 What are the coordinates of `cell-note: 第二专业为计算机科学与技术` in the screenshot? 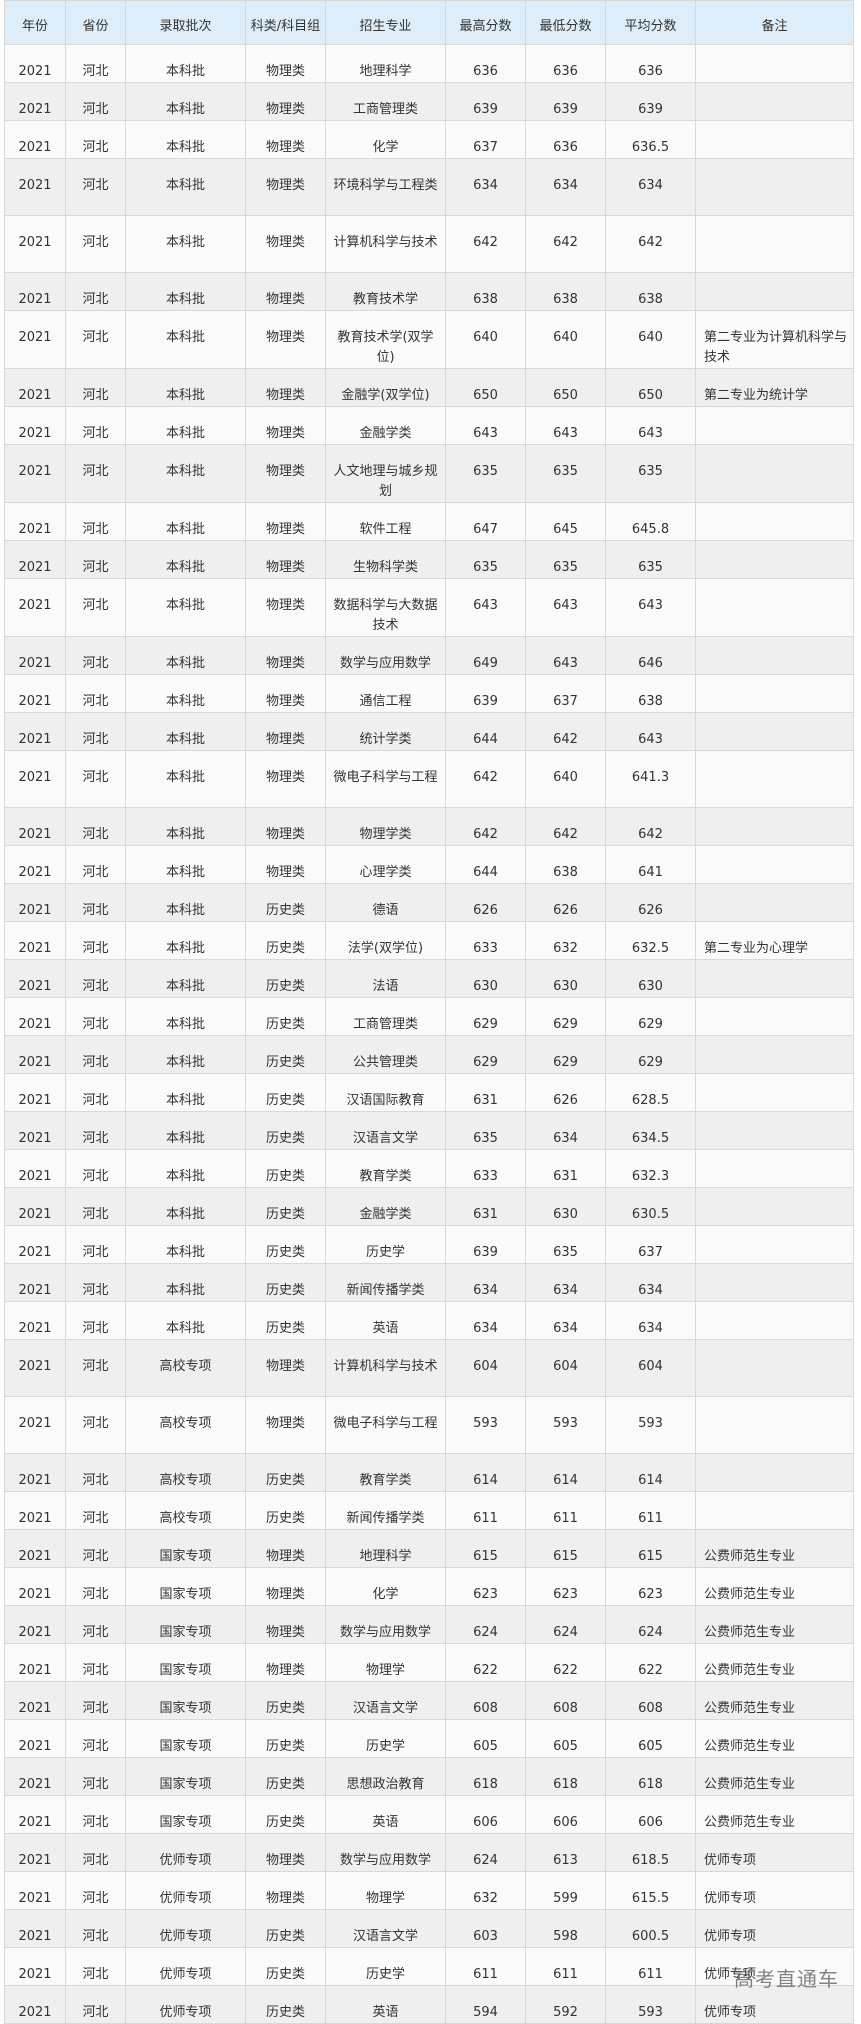 It's located at (774, 339).